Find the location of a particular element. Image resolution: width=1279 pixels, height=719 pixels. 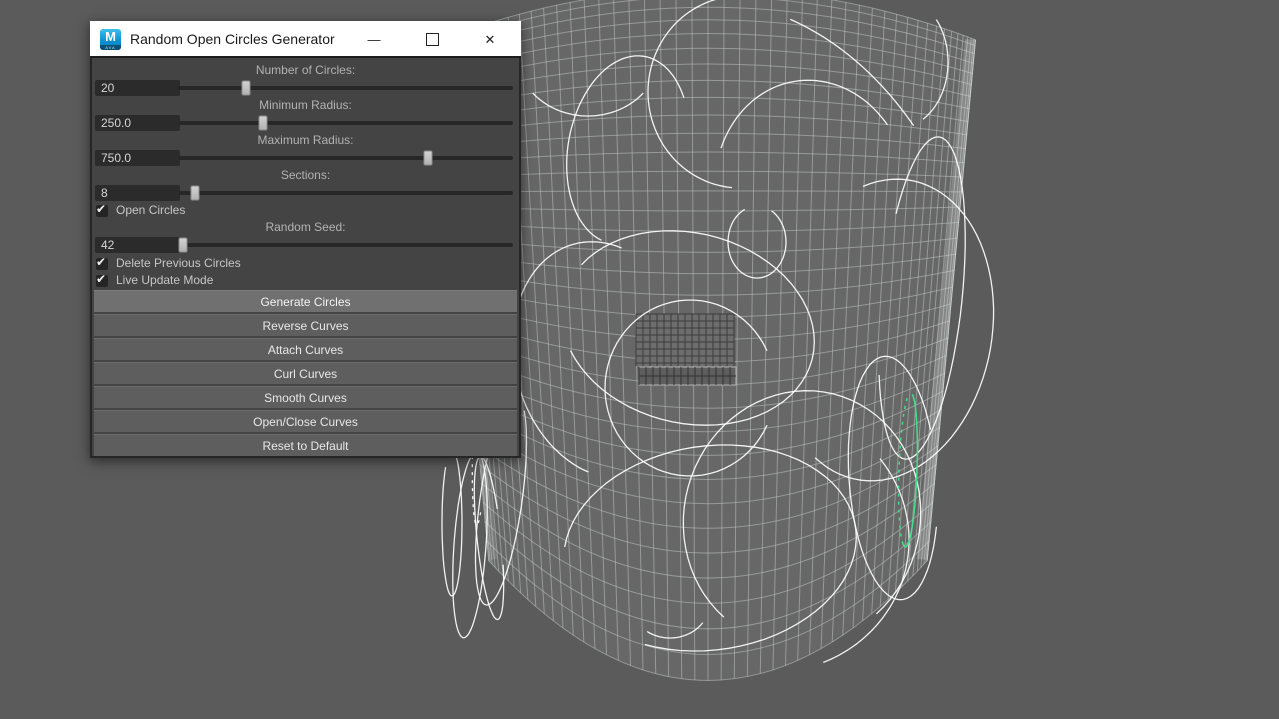

maya-app-icon: M AVA is located at coordinates (110, 39).